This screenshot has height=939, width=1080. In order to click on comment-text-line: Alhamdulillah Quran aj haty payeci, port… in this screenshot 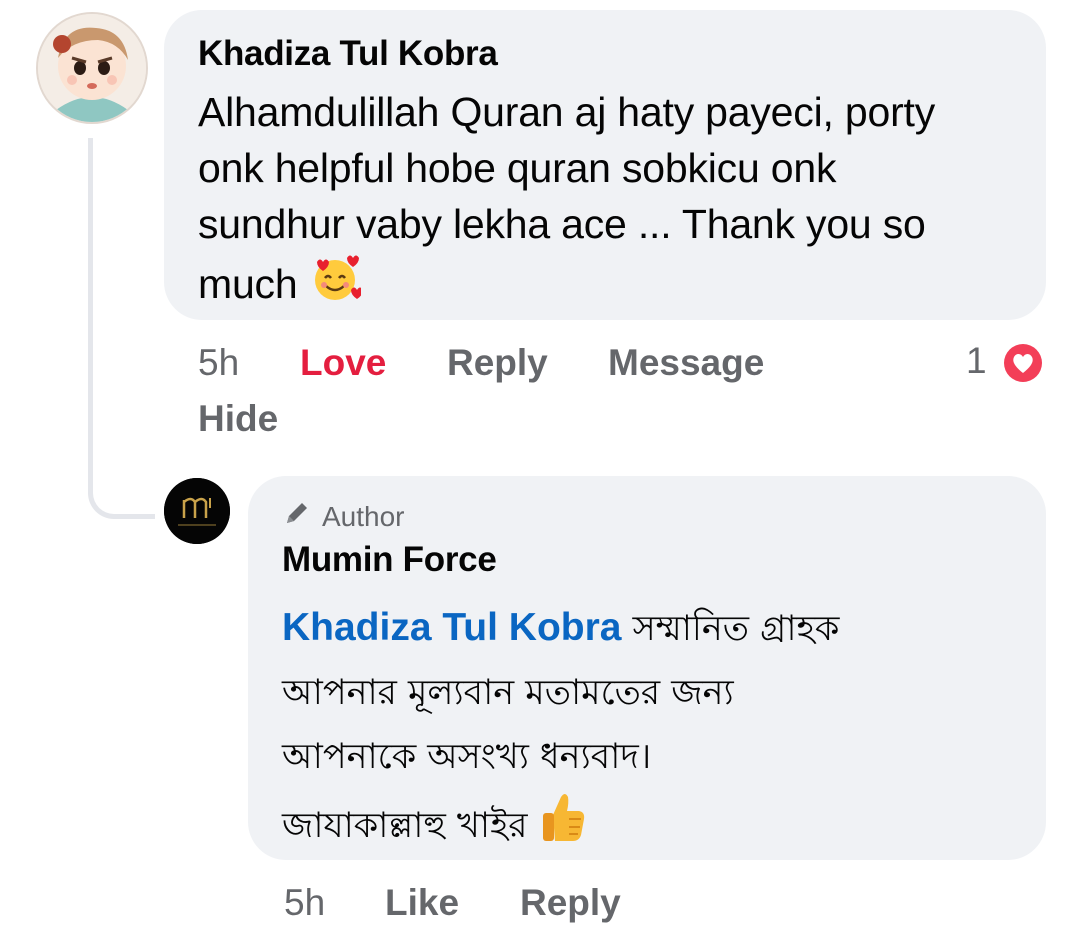, I will do `click(567, 112)`.